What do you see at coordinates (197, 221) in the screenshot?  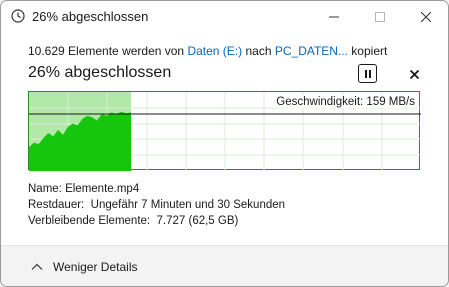 I see `remaining-items-value: 7.727 (62,5 GB)` at bounding box center [197, 221].